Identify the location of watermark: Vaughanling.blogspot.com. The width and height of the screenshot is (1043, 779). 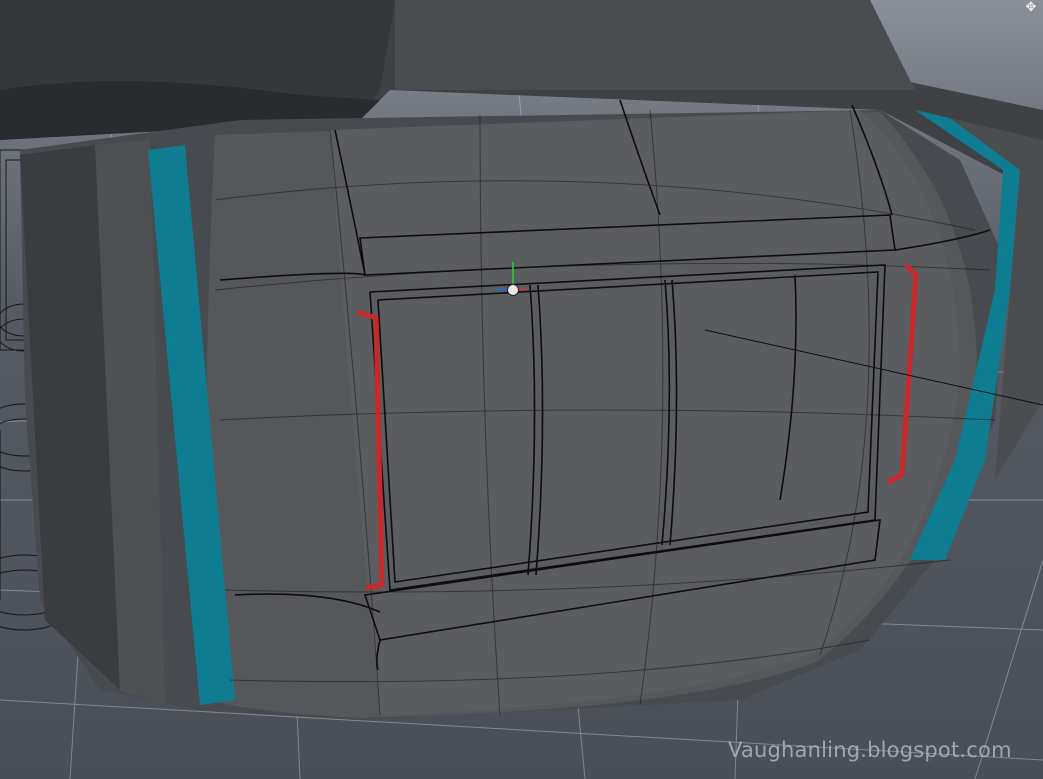
(870, 750).